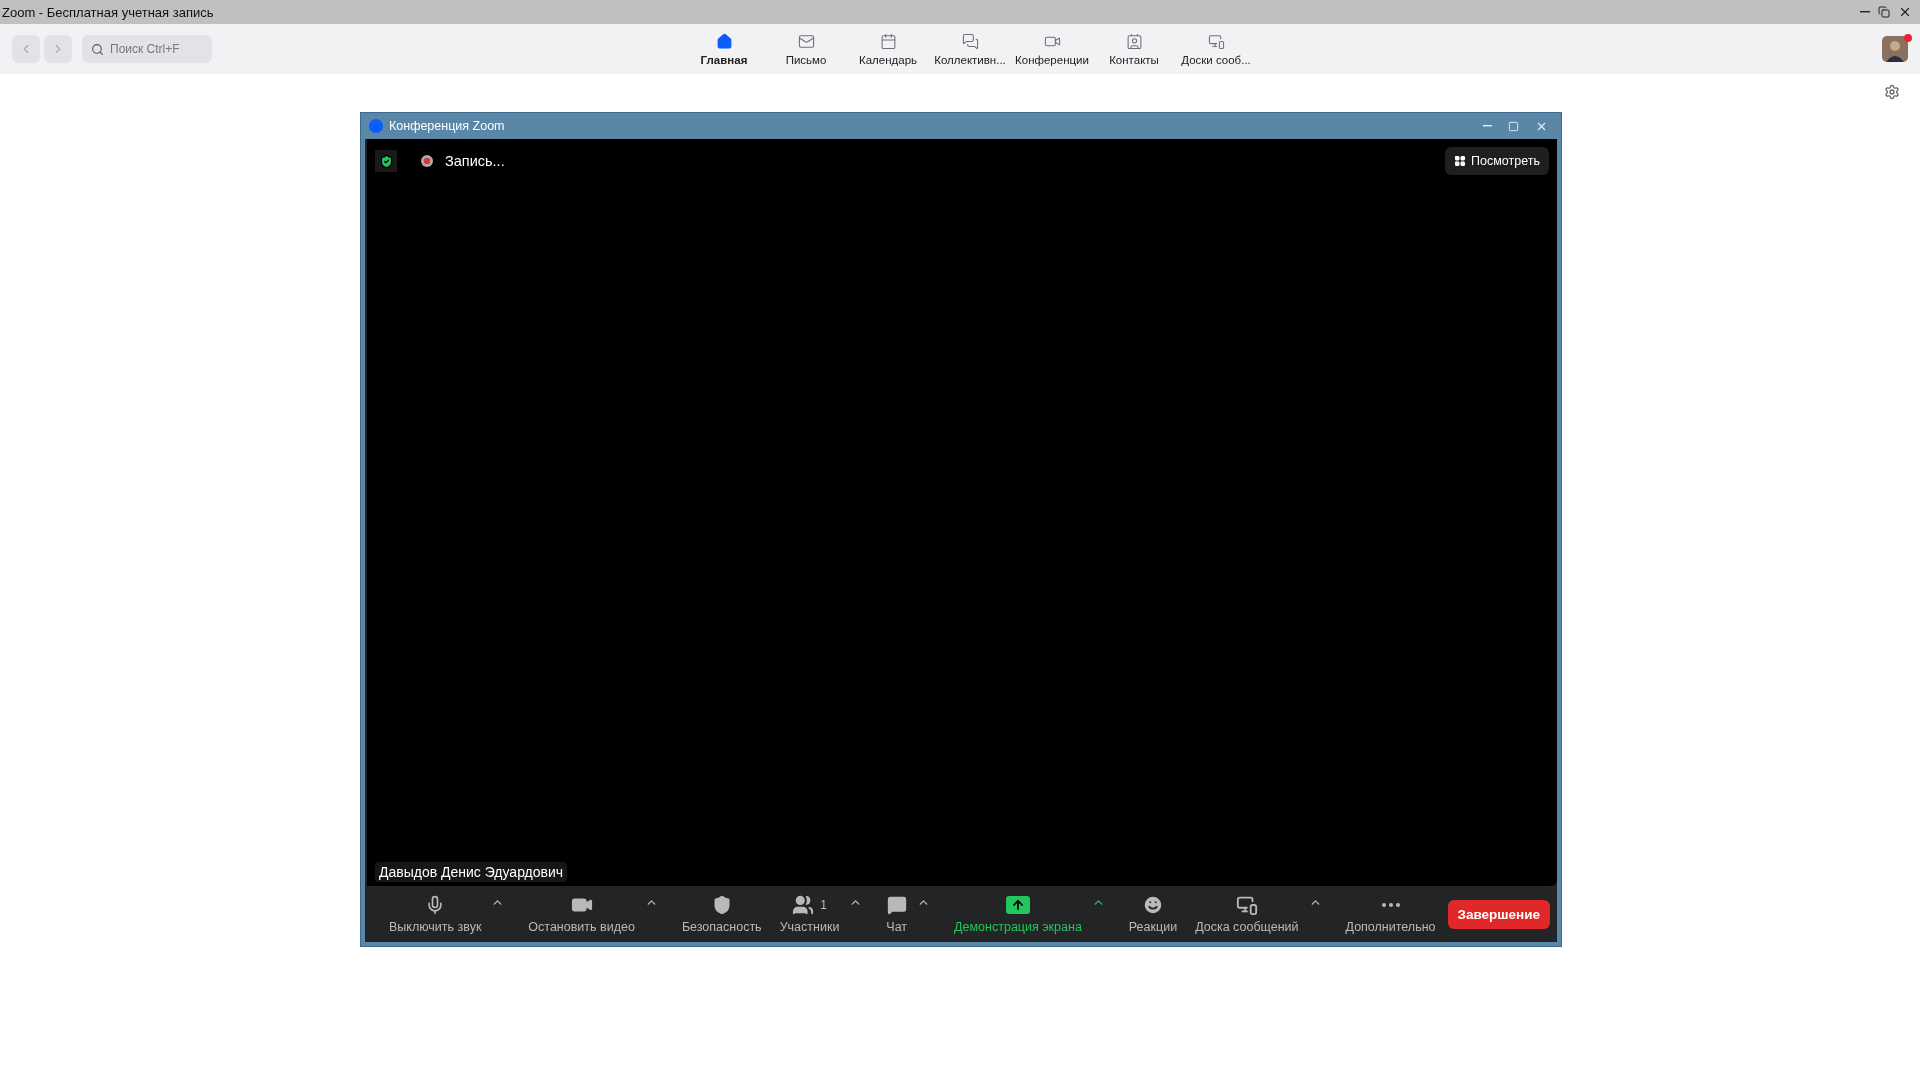 The image size is (1920, 1080). I want to click on participant-name: Давыдов Денис Эдуардович, so click(471, 872).